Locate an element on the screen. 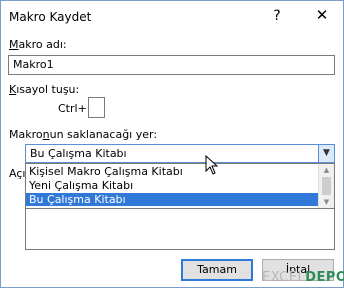 This screenshot has height=288, width=344. shortcut-key-input is located at coordinates (96, 107).